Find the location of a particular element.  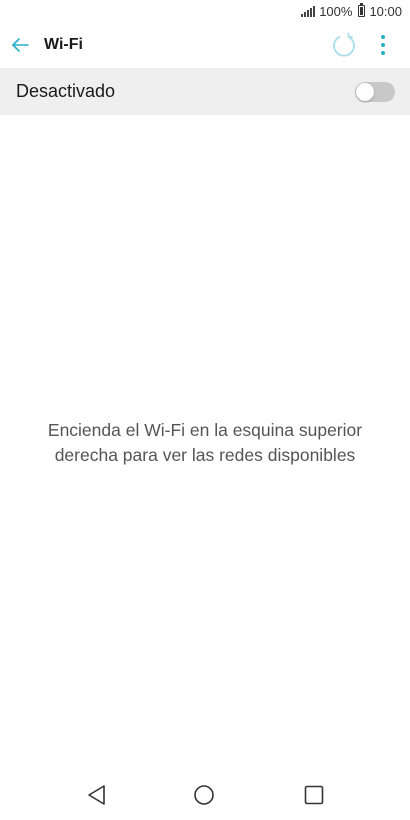

back-arrow-icon is located at coordinates (20, 45).